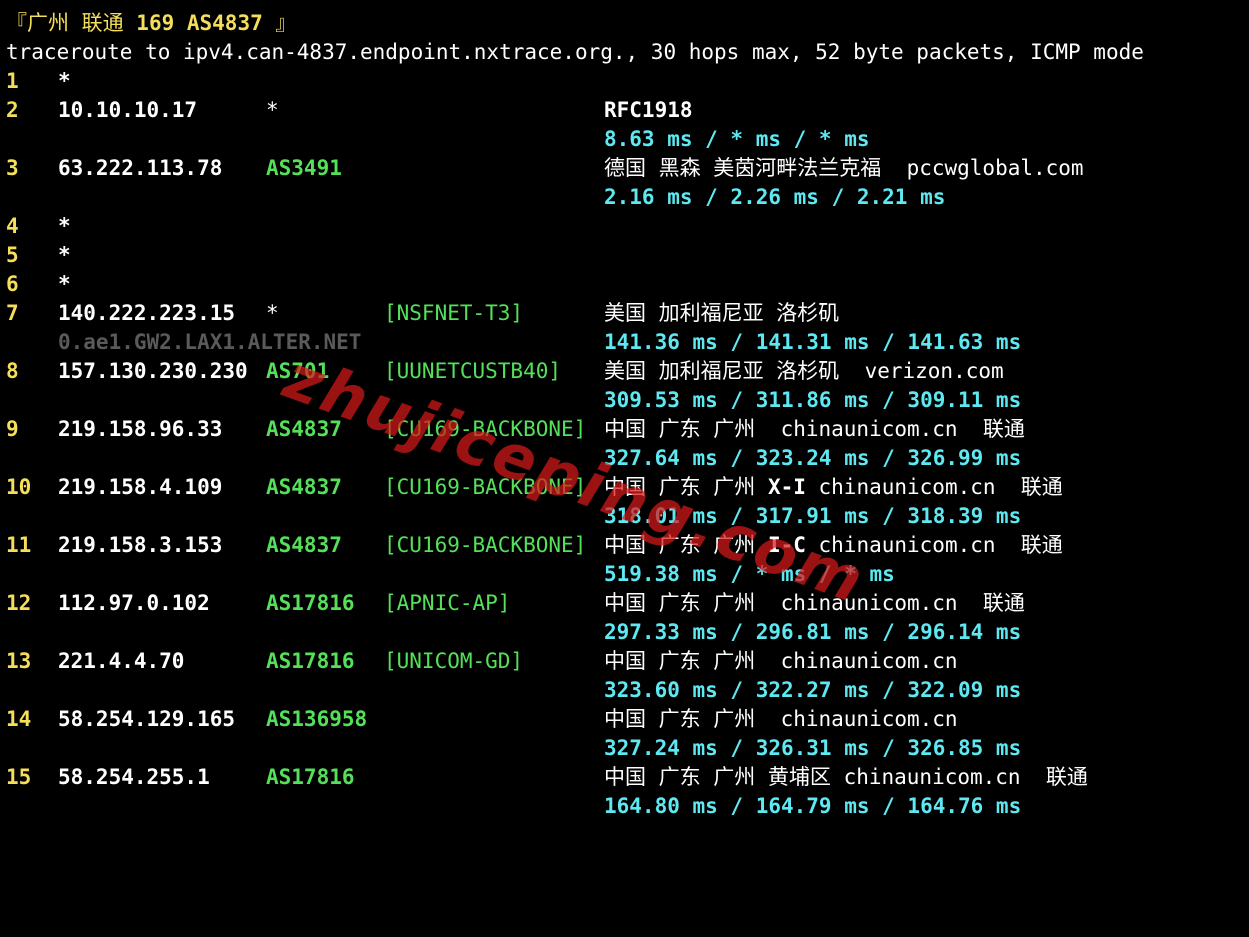 This screenshot has height=937, width=1249. I want to click on title-bold: 169 AS4837, so click(199, 23).